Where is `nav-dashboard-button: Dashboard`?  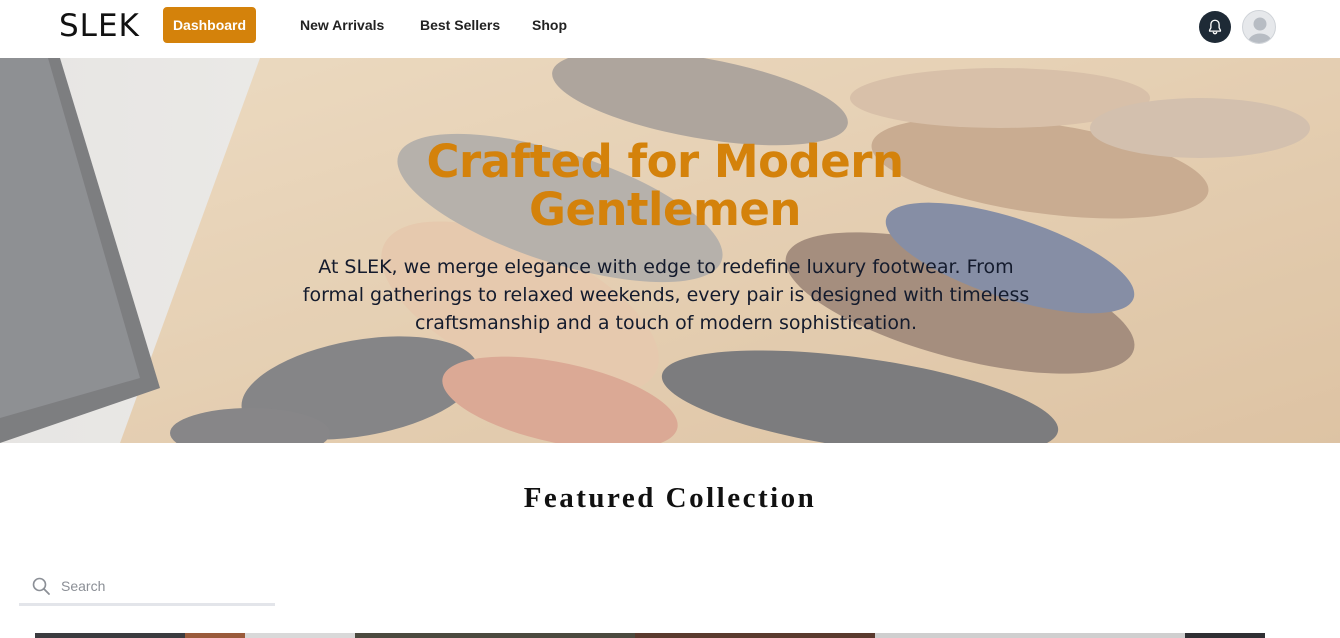
nav-dashboard-button: Dashboard is located at coordinates (209, 25).